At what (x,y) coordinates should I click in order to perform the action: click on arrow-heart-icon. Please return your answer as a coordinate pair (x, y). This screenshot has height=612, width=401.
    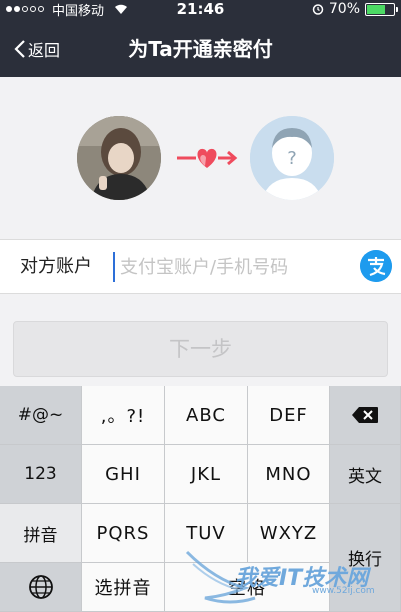
    Looking at the image, I should click on (207, 158).